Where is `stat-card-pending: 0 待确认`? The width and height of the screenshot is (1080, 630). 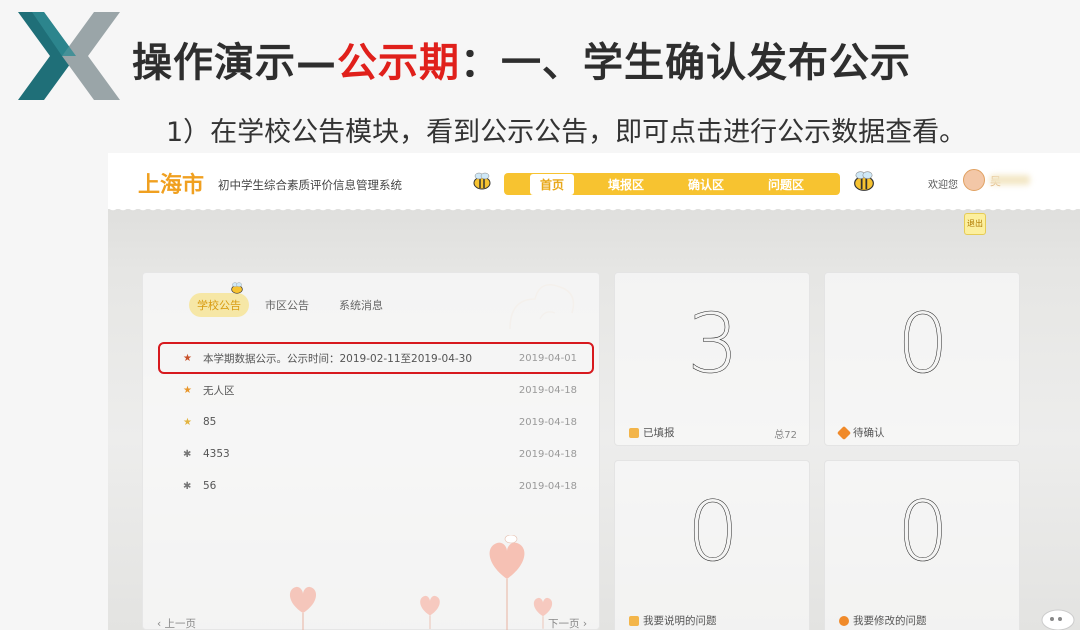 stat-card-pending: 0 待确认 is located at coordinates (922, 359).